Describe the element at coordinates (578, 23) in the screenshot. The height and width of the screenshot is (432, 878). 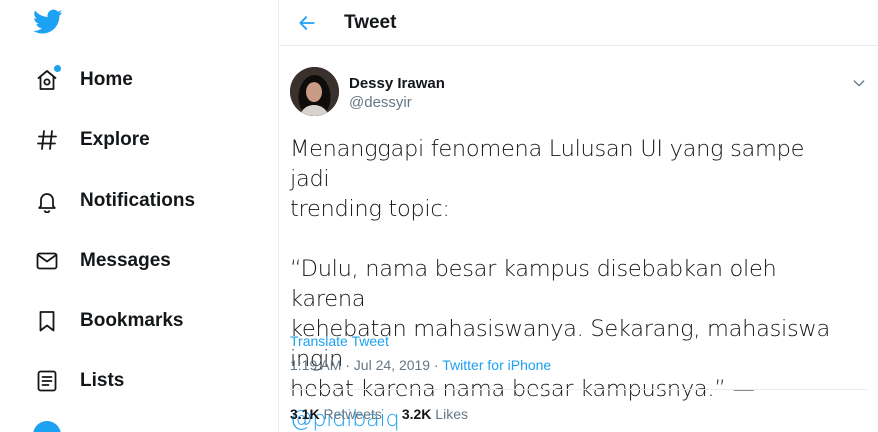
I see `page-header: Tweet` at that location.